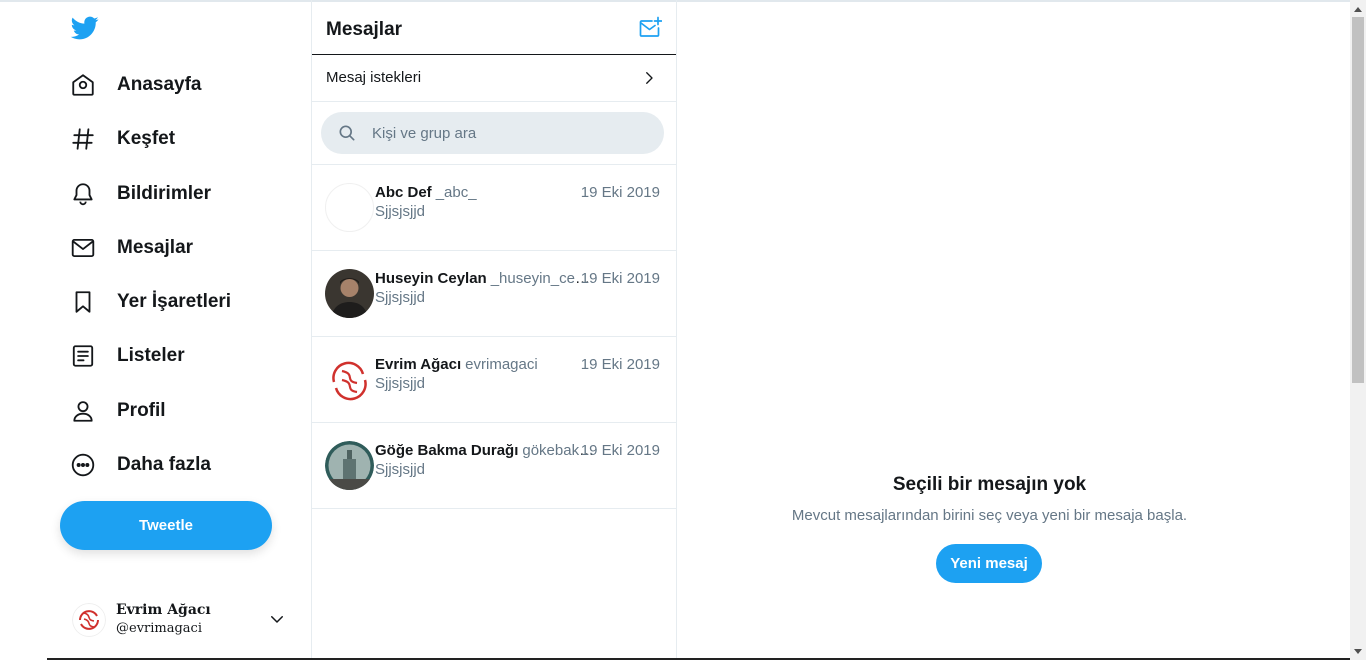 The height and width of the screenshot is (660, 1366). I want to click on scrollbar, so click(1358, 330).